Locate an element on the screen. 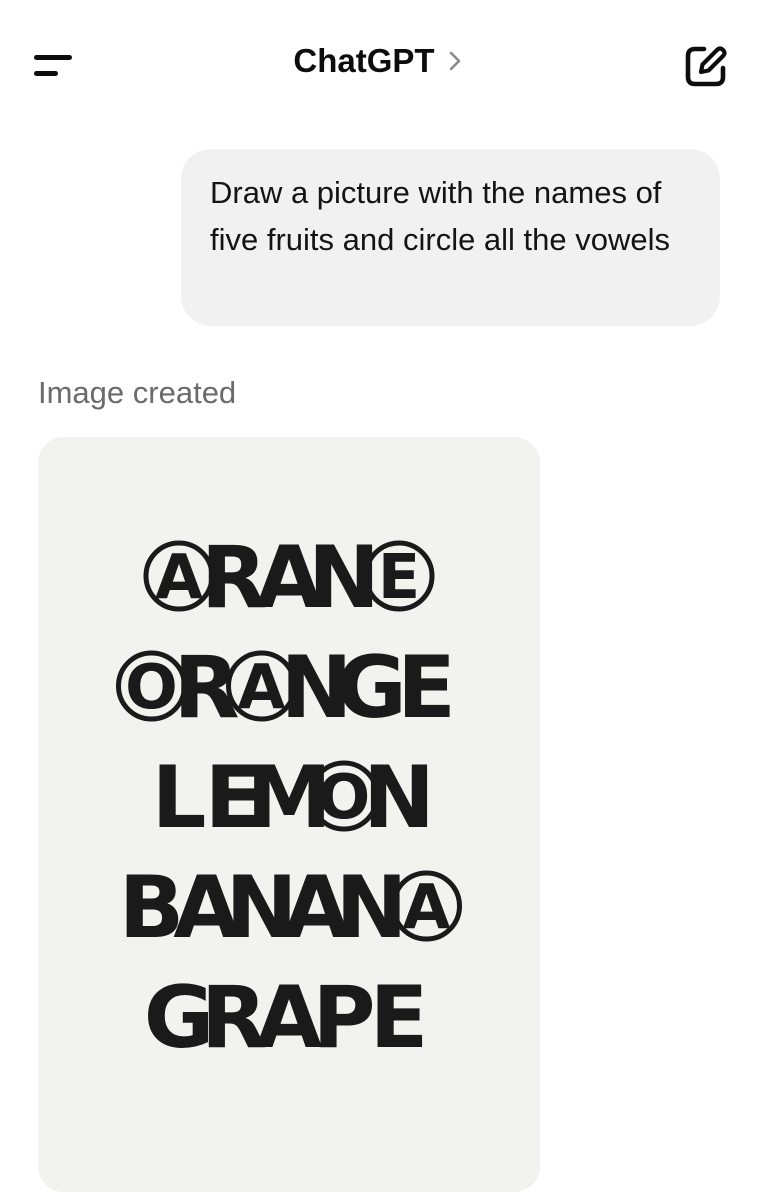 The image size is (758, 1200). top-bar: ChatGPT is located at coordinates (379, 65).